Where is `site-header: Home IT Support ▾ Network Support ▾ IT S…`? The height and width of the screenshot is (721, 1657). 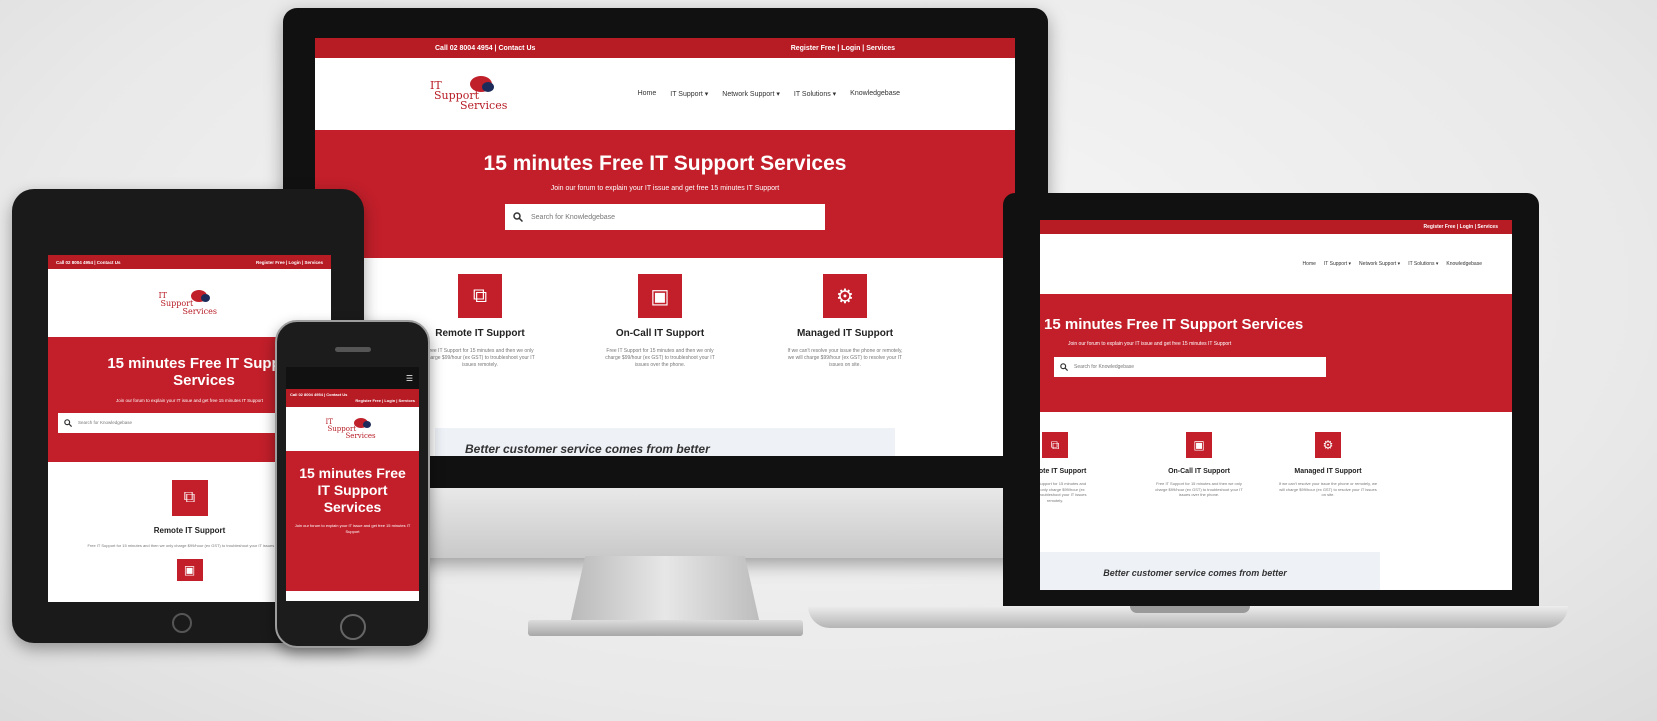
site-header: Home IT Support ▾ Network Support ▾ IT S… is located at coordinates (1276, 264).